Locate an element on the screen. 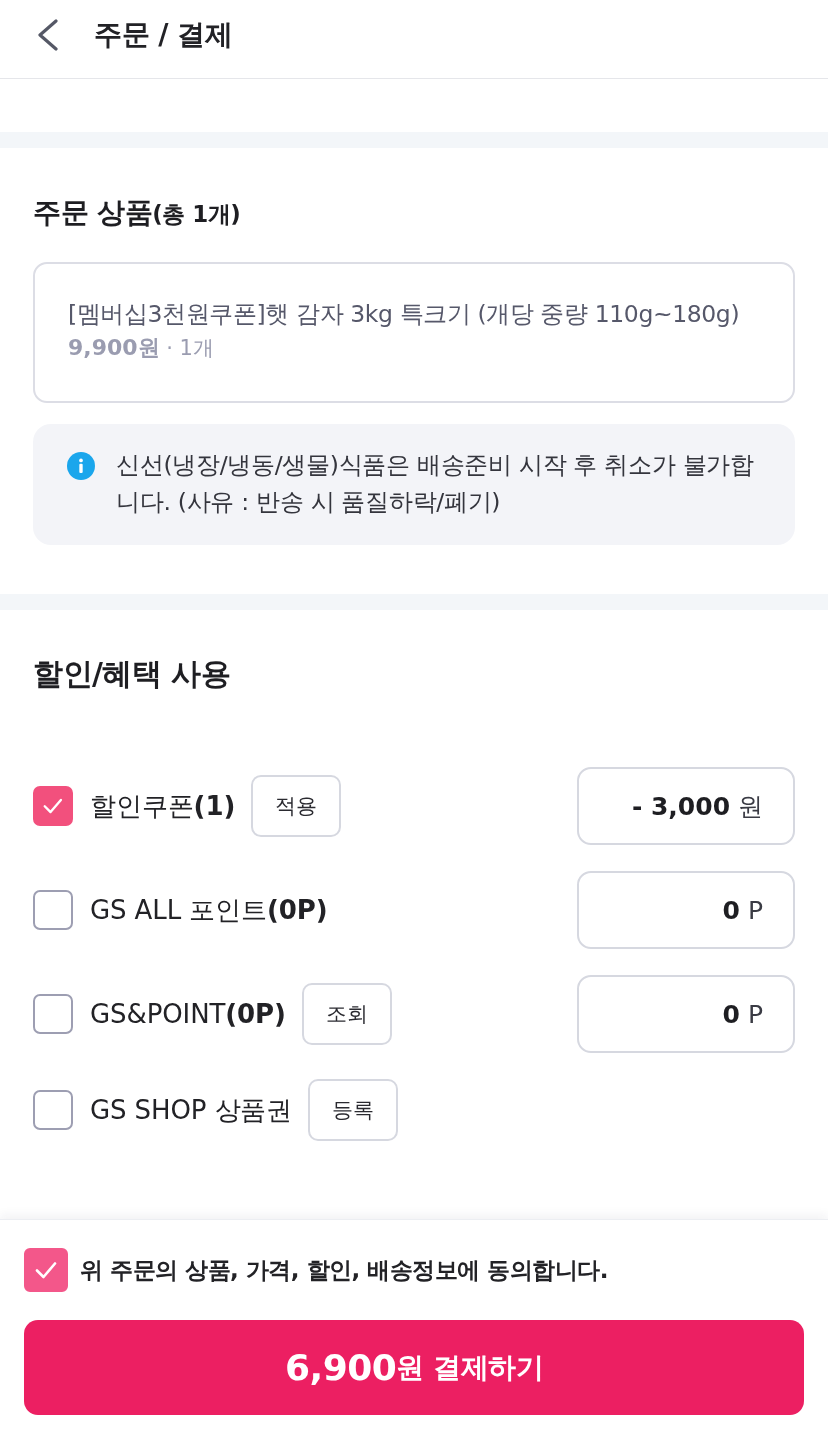  product-price: 9,900원 · 1개 is located at coordinates (141, 348).